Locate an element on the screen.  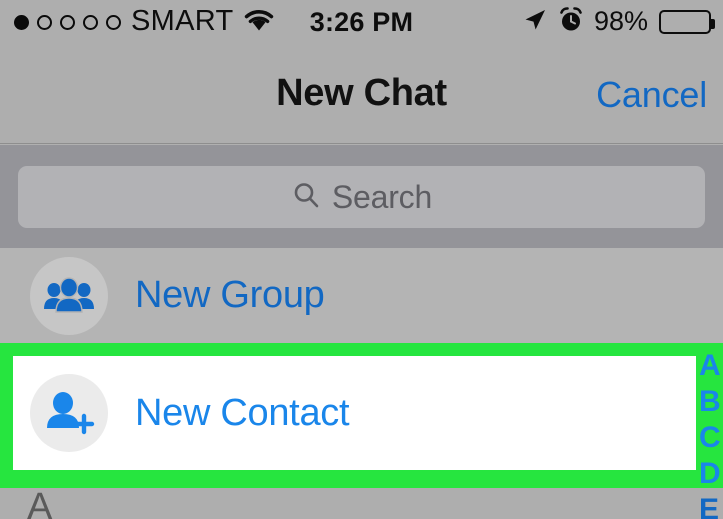
section-header-a: A is located at coordinates (361, 503).